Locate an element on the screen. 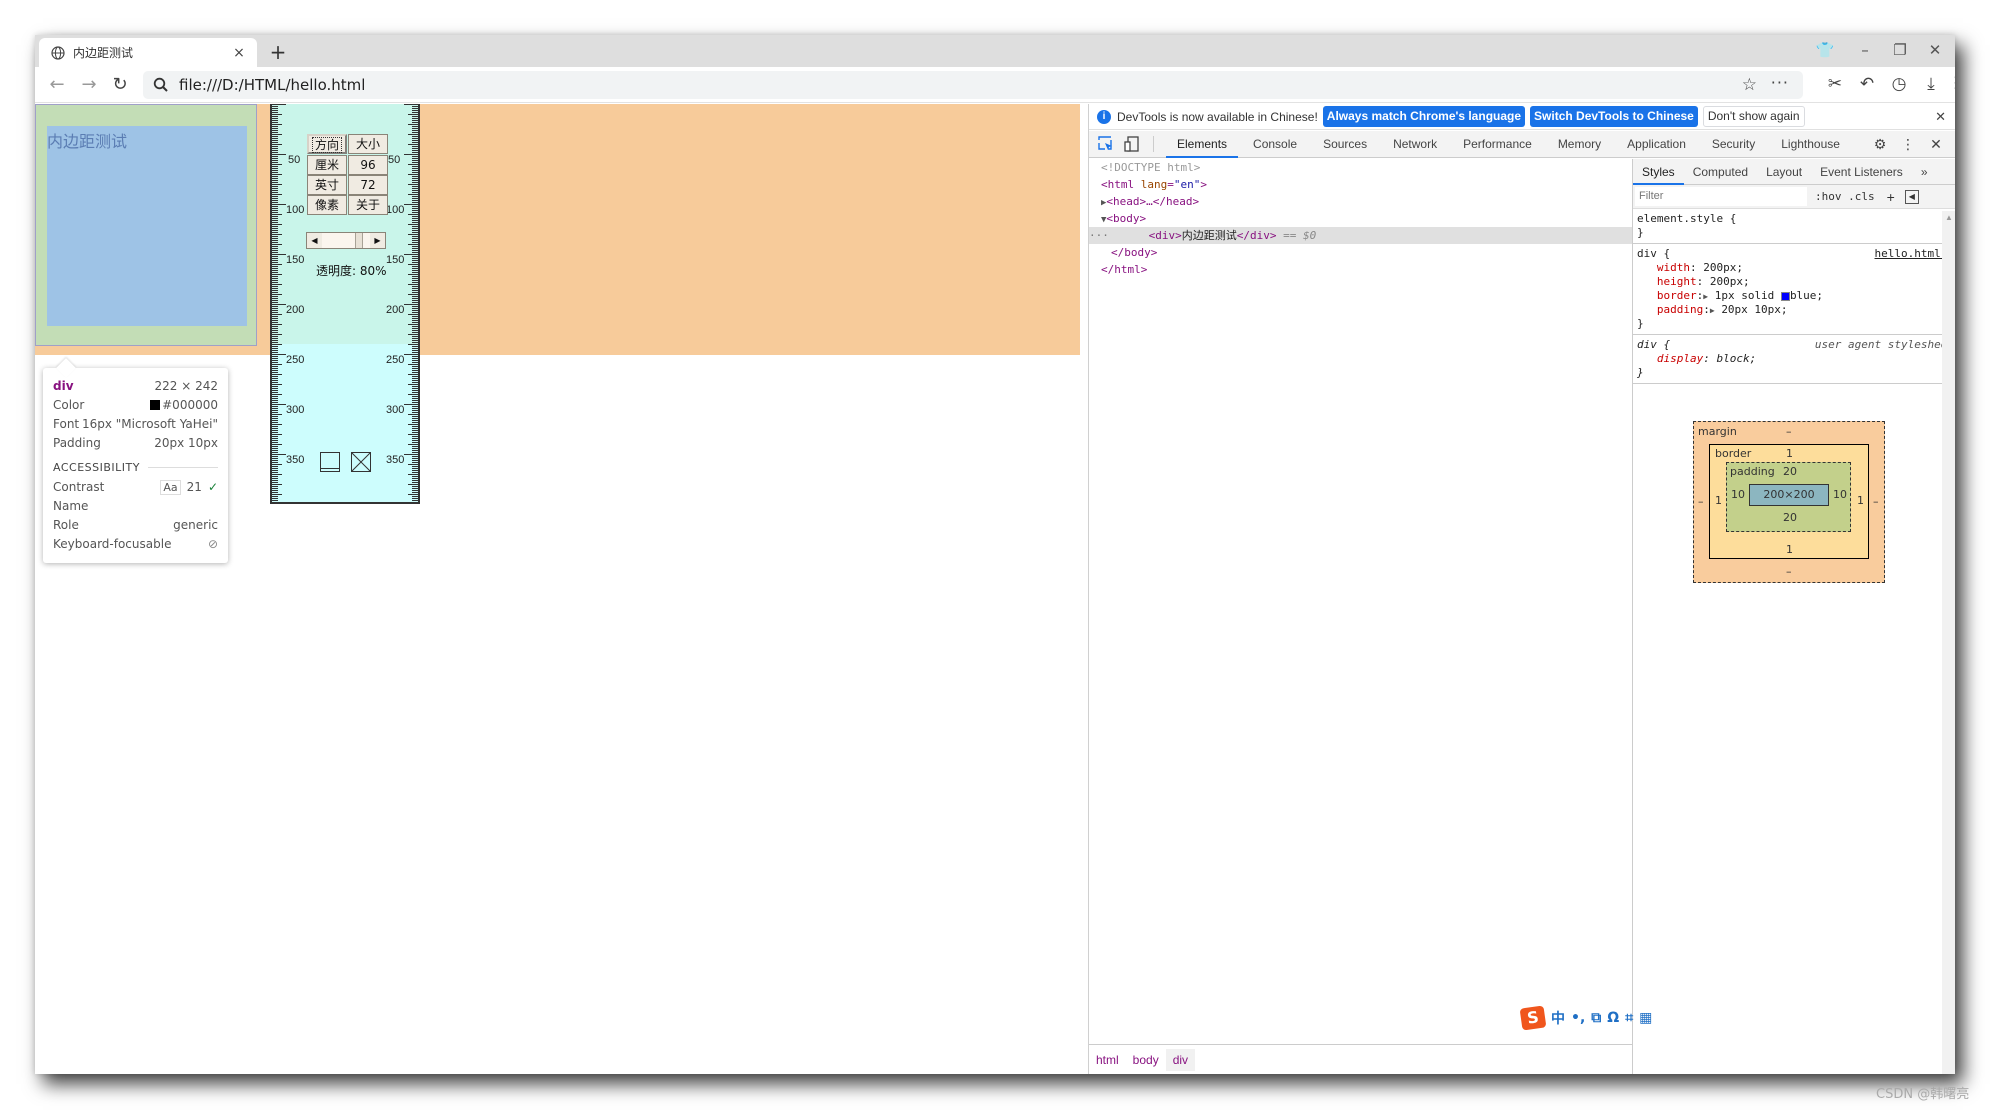  styles-scrollbar: ▲ is located at coordinates (1948, 642).